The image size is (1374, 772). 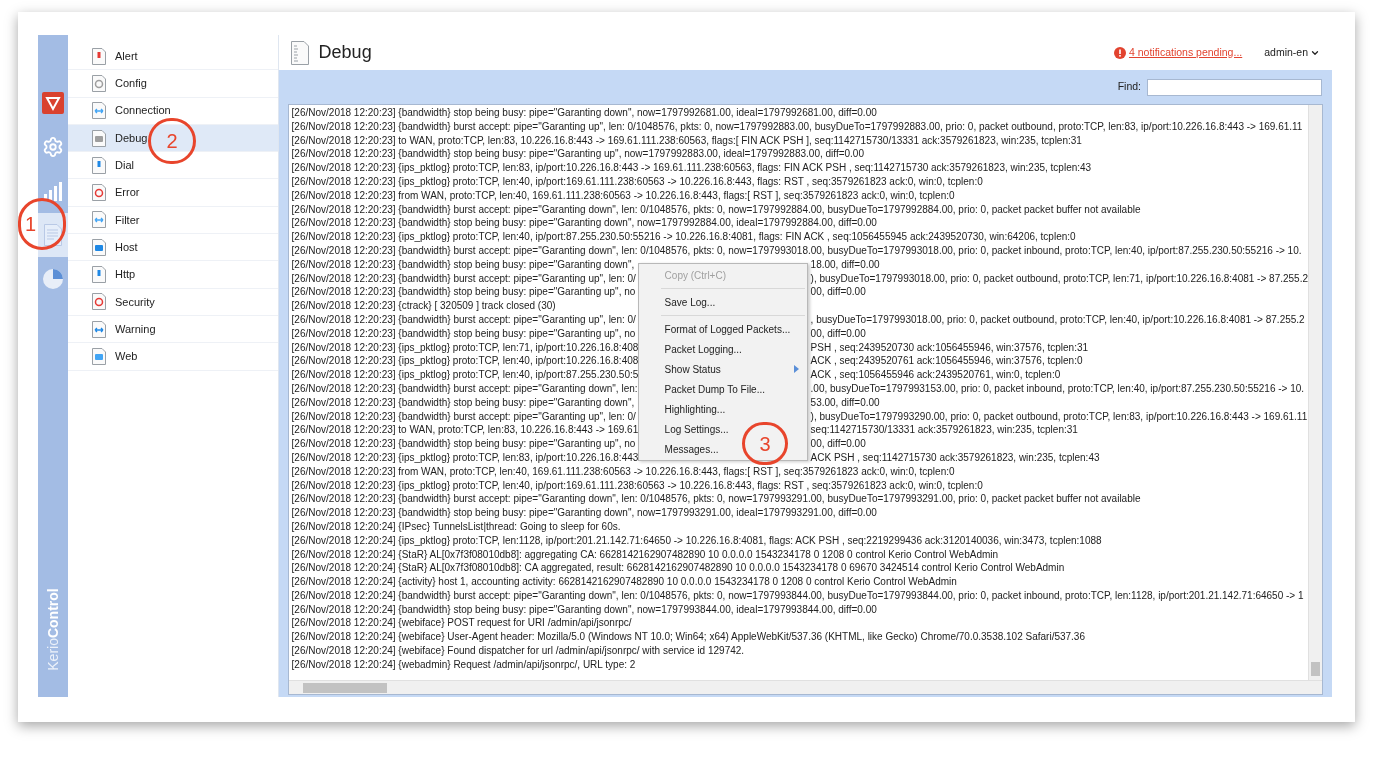 I want to click on page-title: Debug, so click(x=345, y=52).